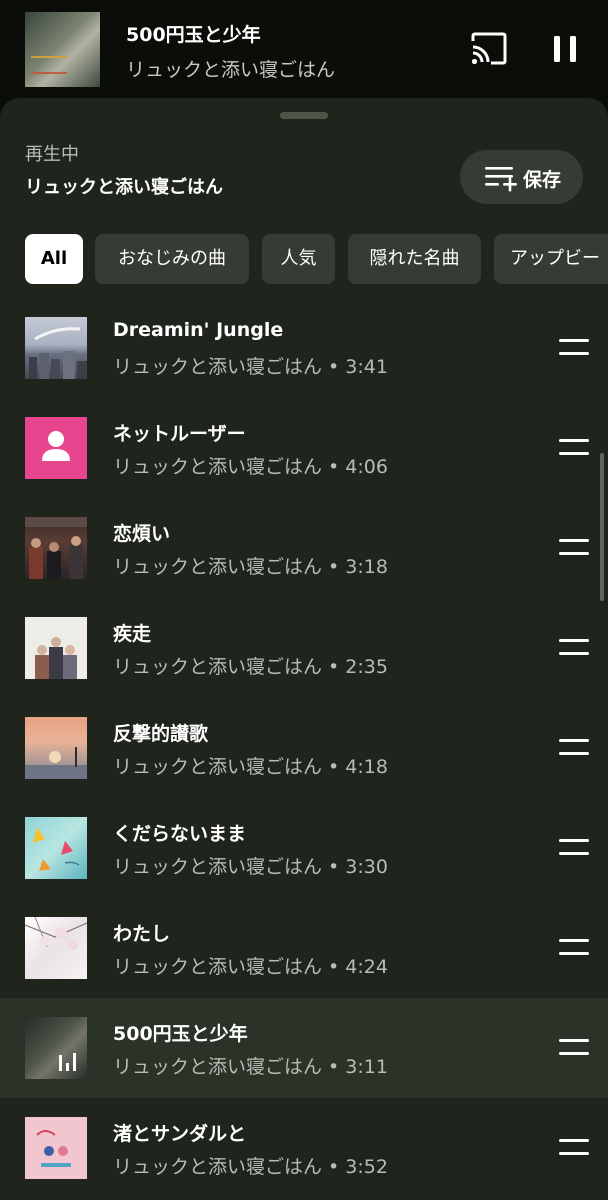  I want to click on track-subtitle: リュックと添い寝ごはん • 3:41, so click(250, 367).